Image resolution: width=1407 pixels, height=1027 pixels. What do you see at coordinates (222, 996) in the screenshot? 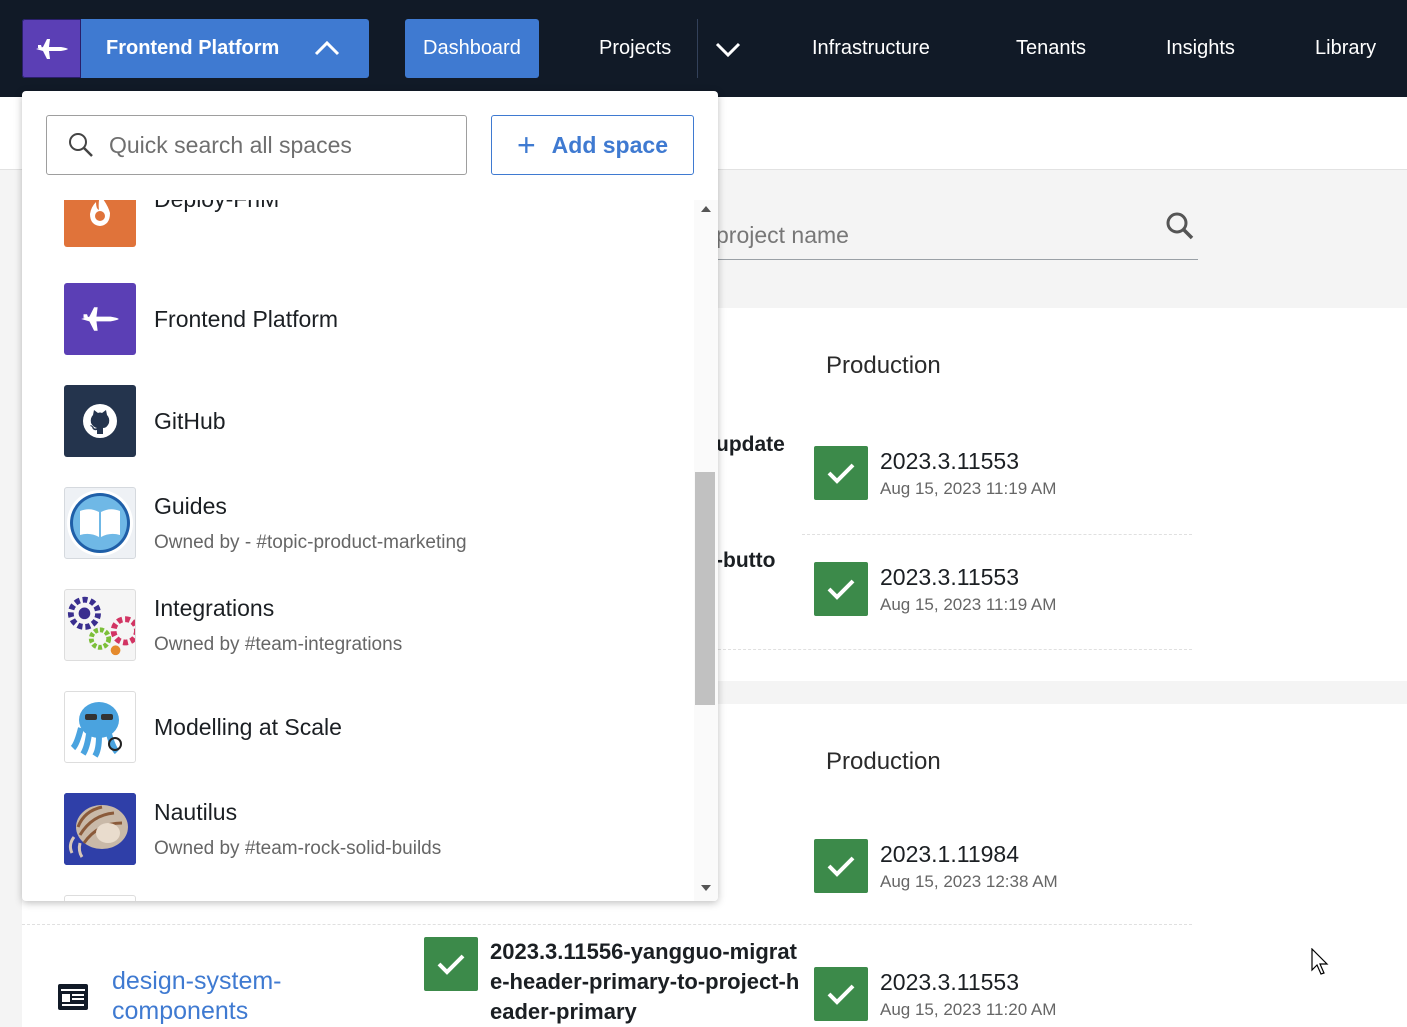
I see `project-link: design-system-components` at bounding box center [222, 996].